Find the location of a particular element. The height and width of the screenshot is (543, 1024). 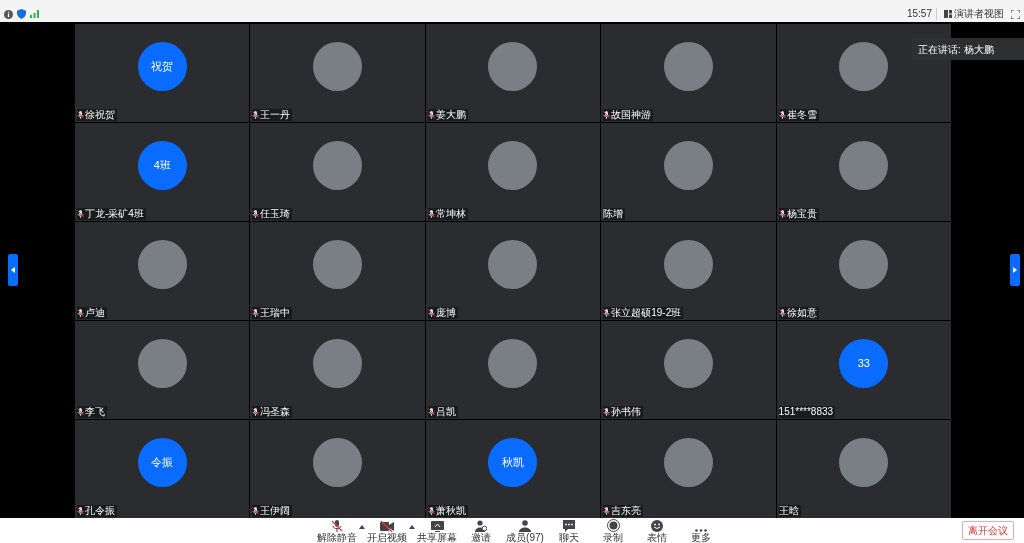

muted-mic-icon is located at coordinates (337, 526).